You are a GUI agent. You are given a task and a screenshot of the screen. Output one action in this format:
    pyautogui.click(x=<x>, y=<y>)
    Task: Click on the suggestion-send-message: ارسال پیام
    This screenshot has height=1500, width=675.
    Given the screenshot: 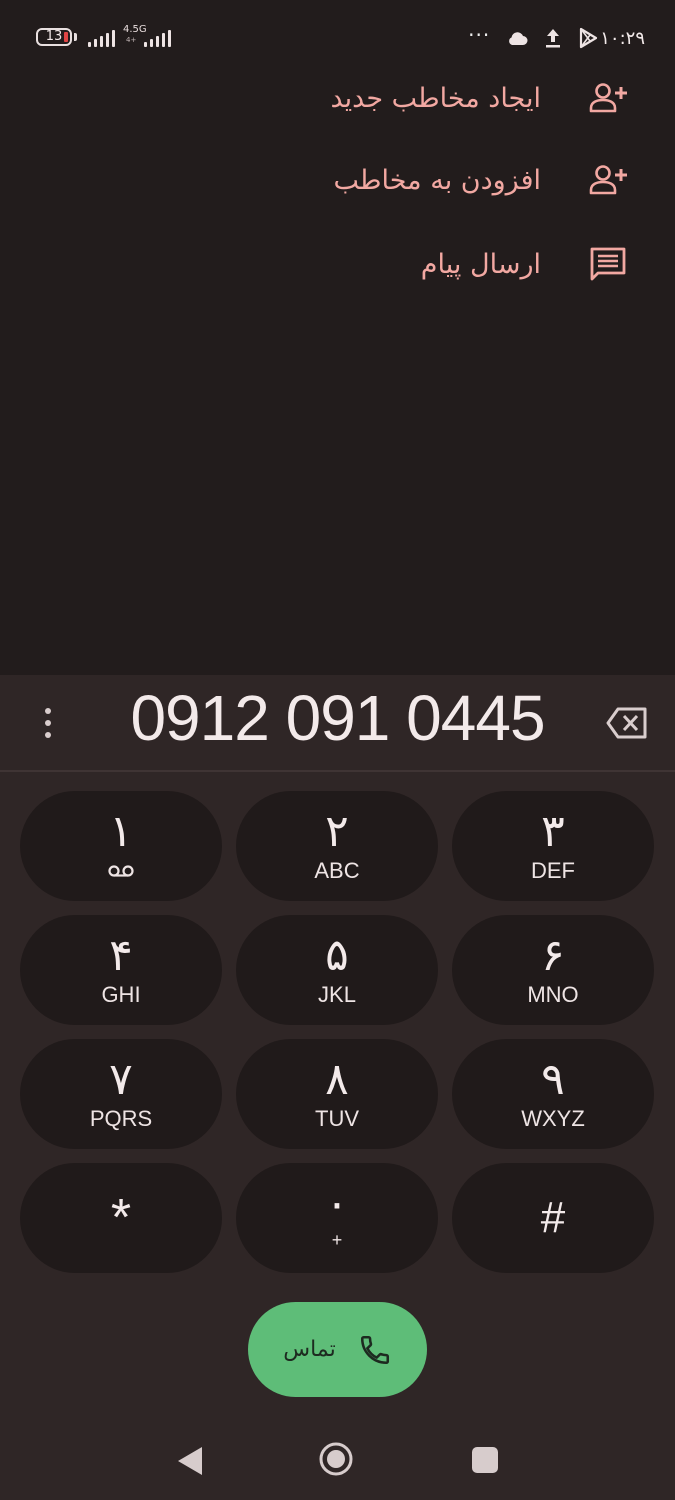 What is the action you would take?
    pyautogui.click(x=525, y=264)
    